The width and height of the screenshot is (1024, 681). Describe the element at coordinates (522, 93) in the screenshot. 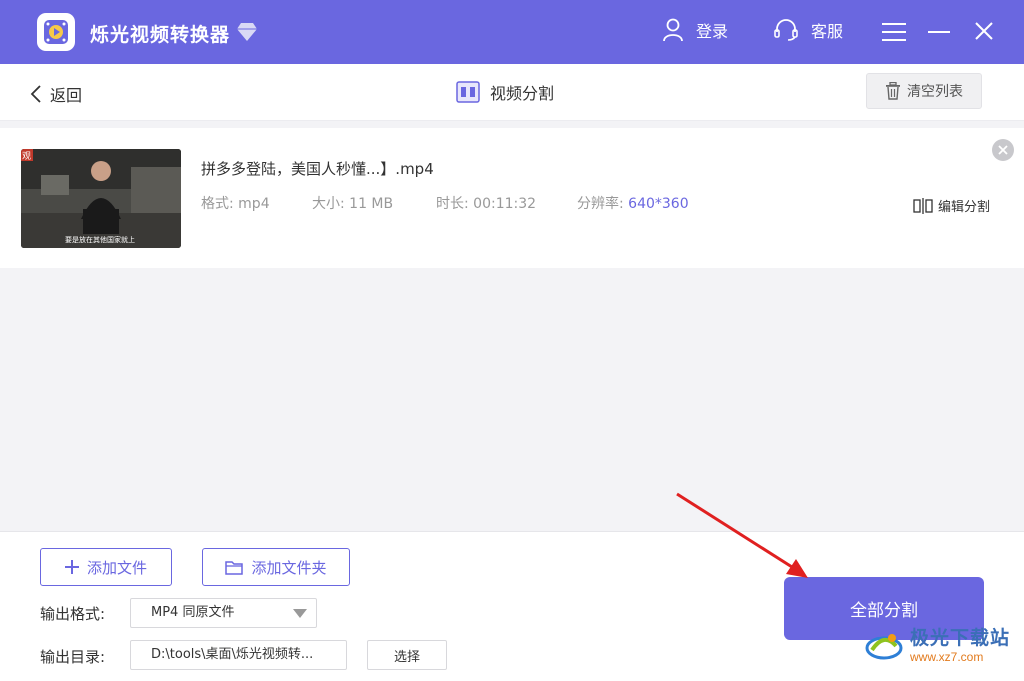

I see `page-title-label: 视频分割` at that location.